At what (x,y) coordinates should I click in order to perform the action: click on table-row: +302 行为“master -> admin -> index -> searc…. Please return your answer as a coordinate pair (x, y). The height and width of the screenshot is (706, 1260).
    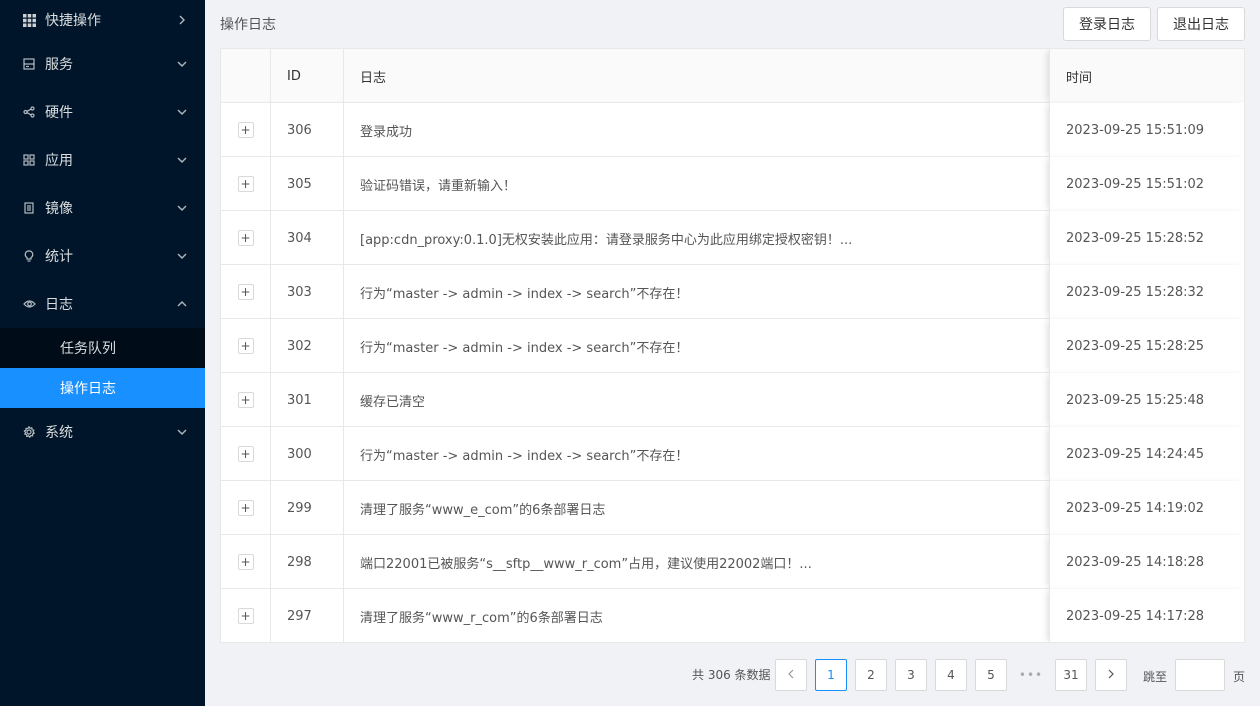
    Looking at the image, I should click on (732, 346).